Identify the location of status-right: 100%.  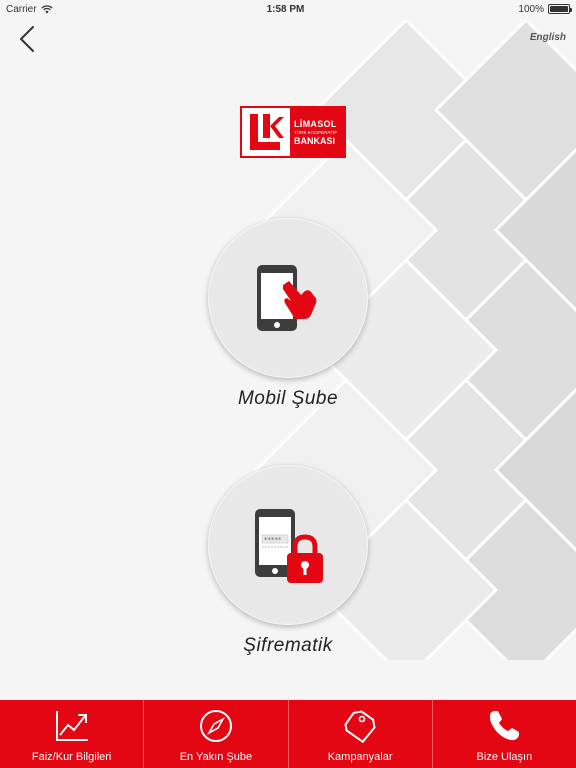
(545, 9).